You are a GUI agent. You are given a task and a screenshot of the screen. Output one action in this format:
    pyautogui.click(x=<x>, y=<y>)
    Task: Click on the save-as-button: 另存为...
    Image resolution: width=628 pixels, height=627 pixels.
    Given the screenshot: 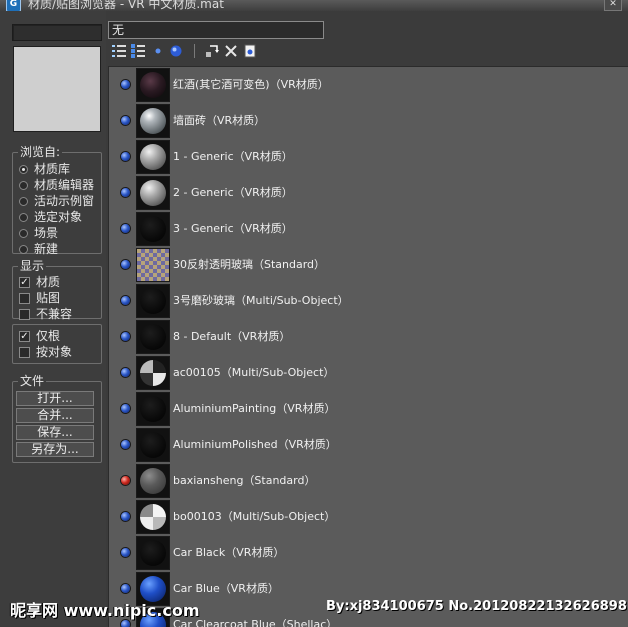 What is the action you would take?
    pyautogui.click(x=55, y=449)
    